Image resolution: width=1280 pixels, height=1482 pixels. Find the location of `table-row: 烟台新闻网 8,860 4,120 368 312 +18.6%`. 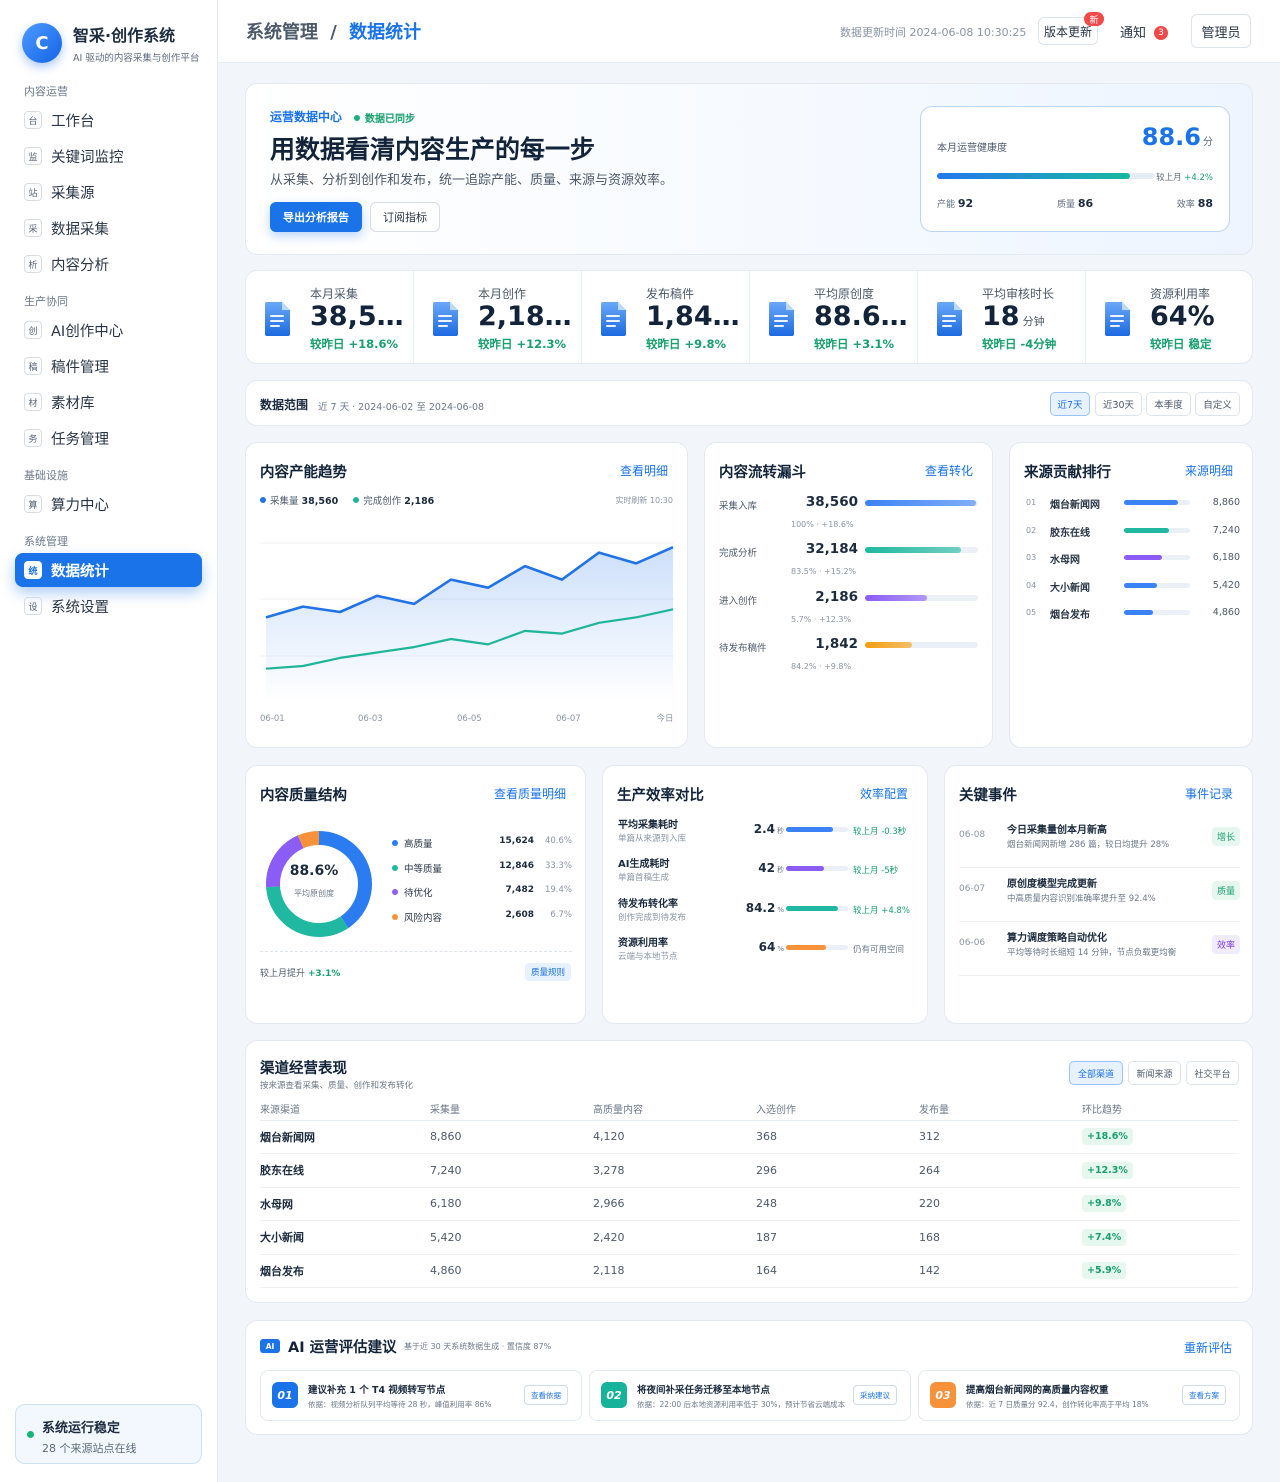

table-row: 烟台新闻网 8,860 4,120 368 312 +18.6% is located at coordinates (749, 1137).